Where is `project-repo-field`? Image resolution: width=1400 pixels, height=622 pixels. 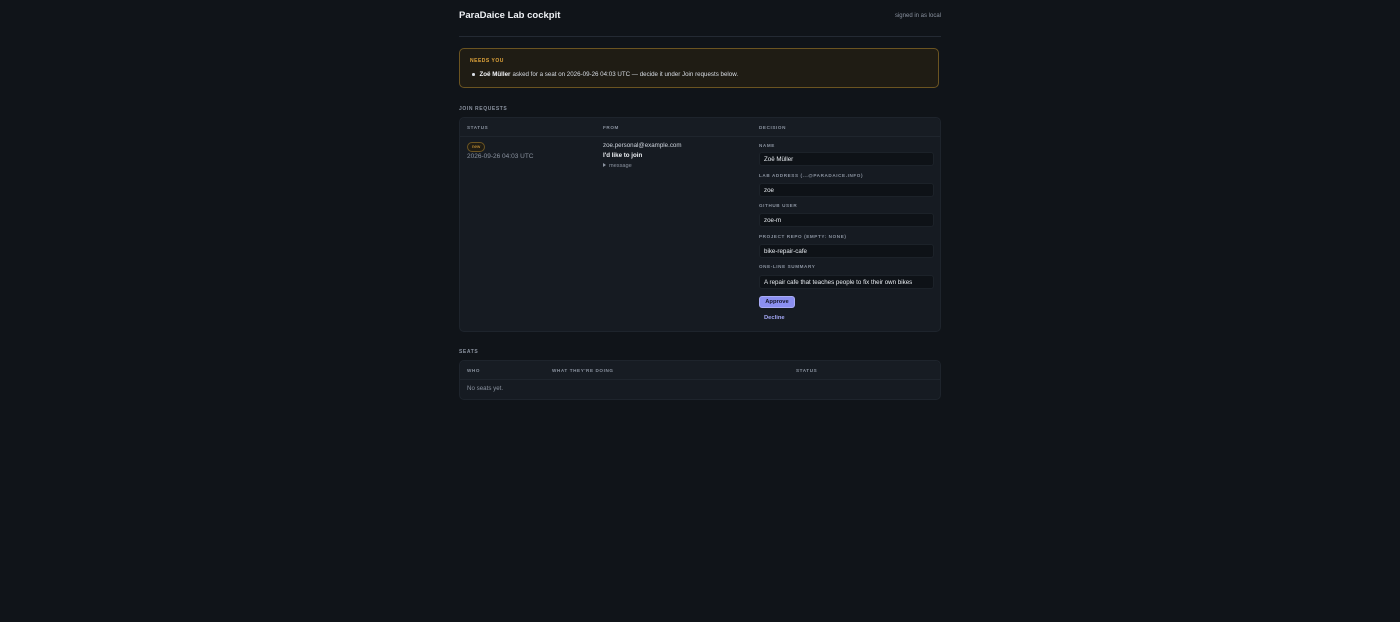
project-repo-field is located at coordinates (846, 251).